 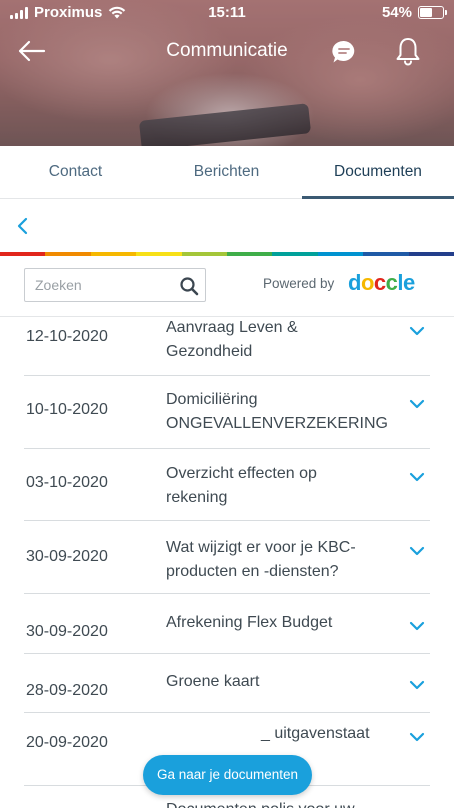 I want to click on document-row: 28-09-2020 Groene kaart, so click(x=227, y=683).